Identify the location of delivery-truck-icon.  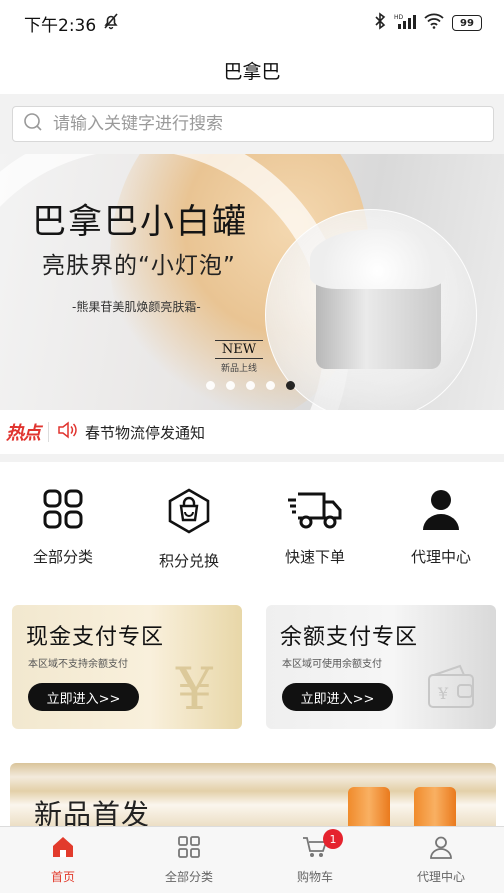
(315, 511).